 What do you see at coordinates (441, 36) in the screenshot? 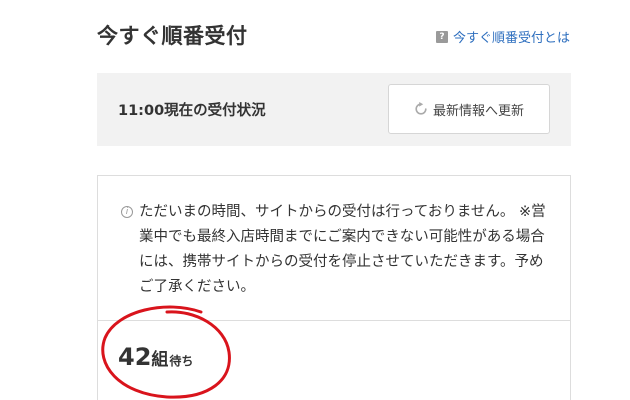
I see `question-icon: ?` at bounding box center [441, 36].